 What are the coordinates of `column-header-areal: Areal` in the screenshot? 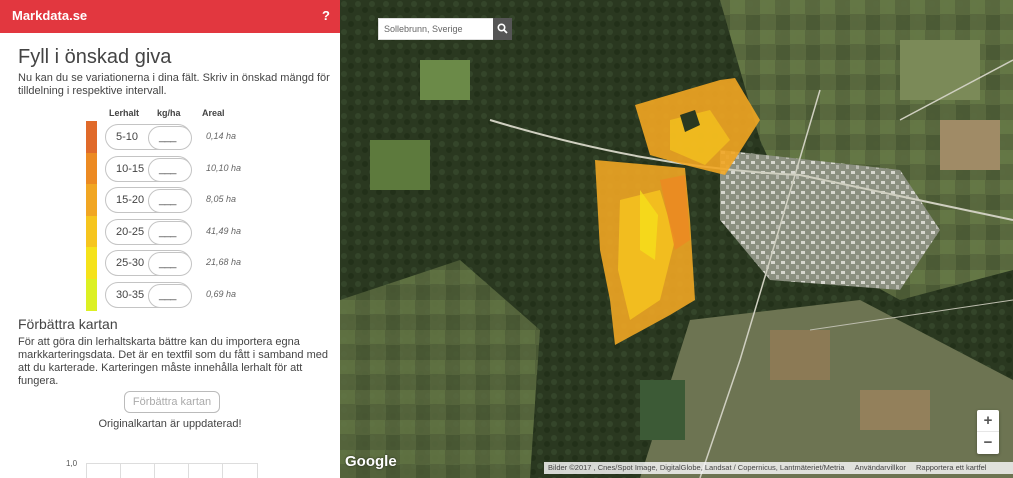 It's located at (213, 113).